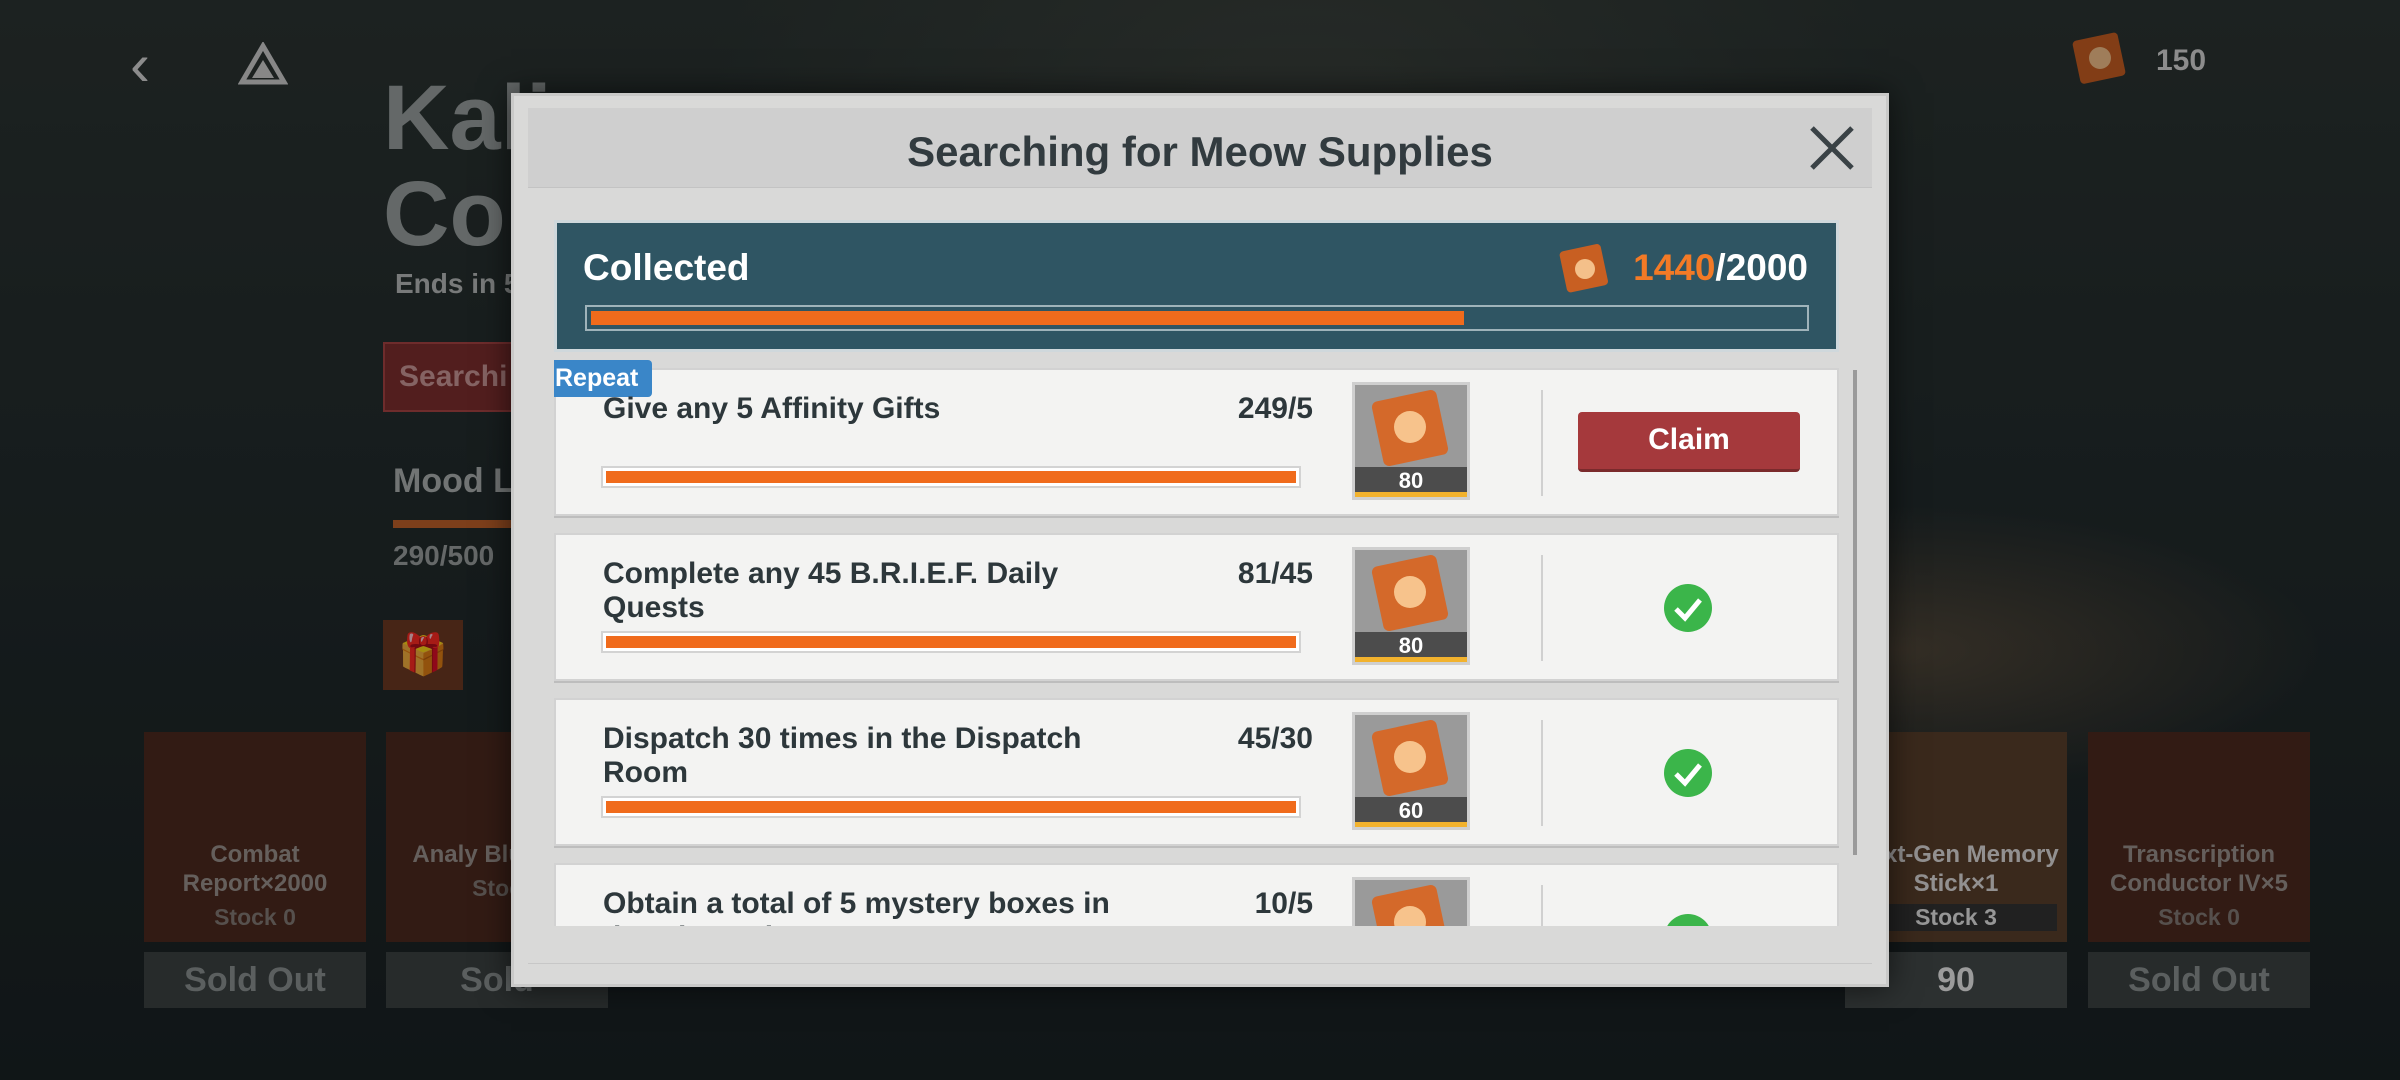 The image size is (2400, 1080). What do you see at coordinates (1411, 812) in the screenshot?
I see `reward-quantity: 60` at bounding box center [1411, 812].